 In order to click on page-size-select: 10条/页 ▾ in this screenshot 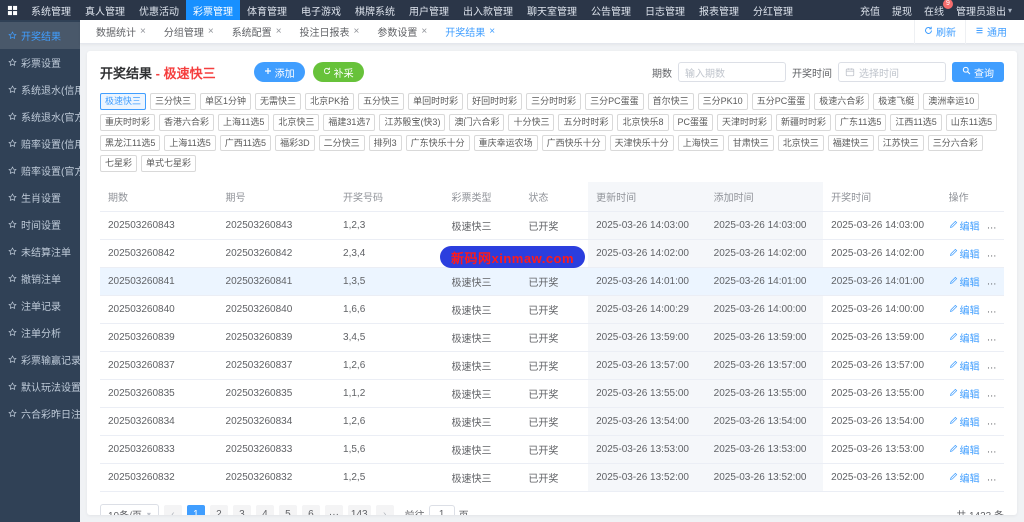, I will do `click(129, 509)`.